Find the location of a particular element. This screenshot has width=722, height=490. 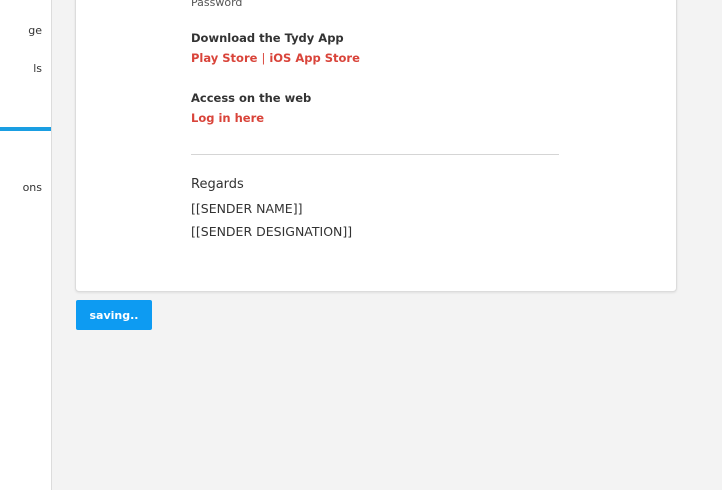

download-app-heading: Download the Tydy App is located at coordinates (267, 38).